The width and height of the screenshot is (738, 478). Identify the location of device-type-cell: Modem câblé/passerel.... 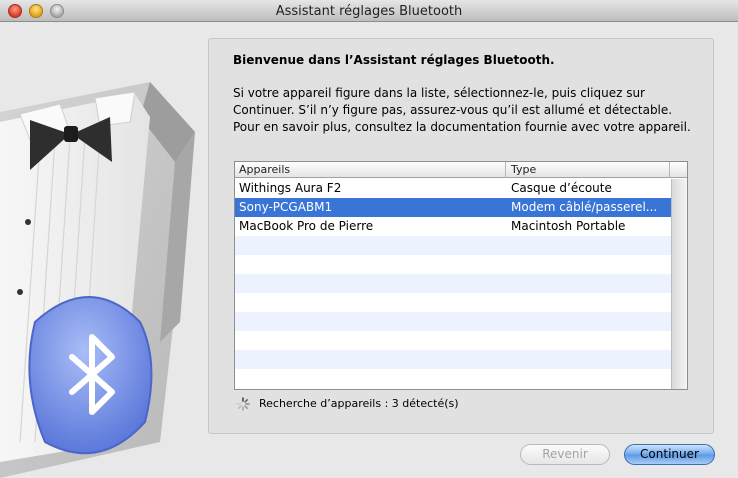
(584, 207).